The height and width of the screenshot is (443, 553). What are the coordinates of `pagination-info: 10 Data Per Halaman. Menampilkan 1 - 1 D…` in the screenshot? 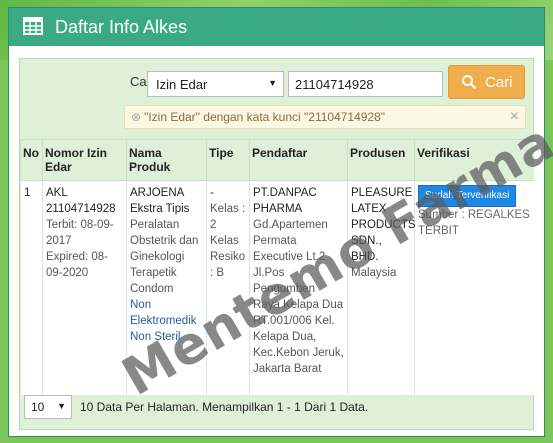 It's located at (224, 407).